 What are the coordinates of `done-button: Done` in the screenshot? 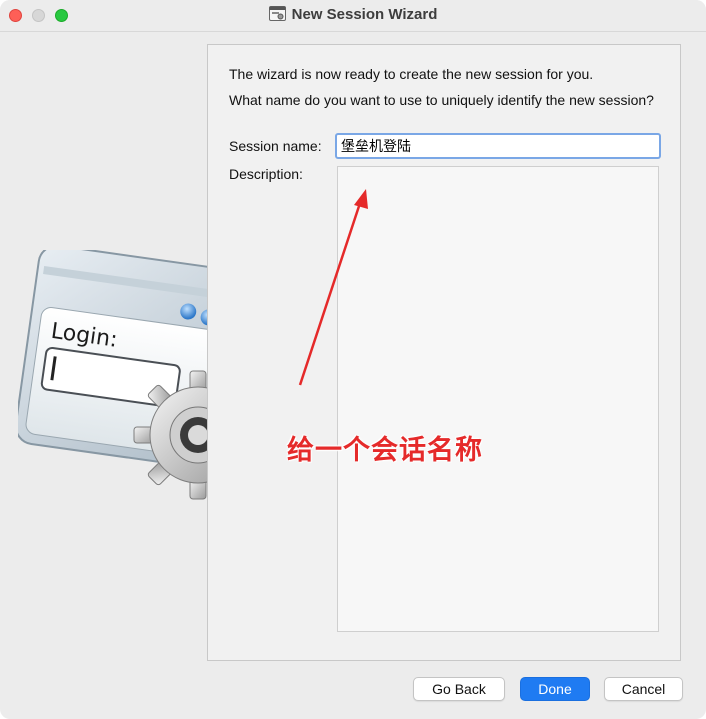 It's located at (555, 689).